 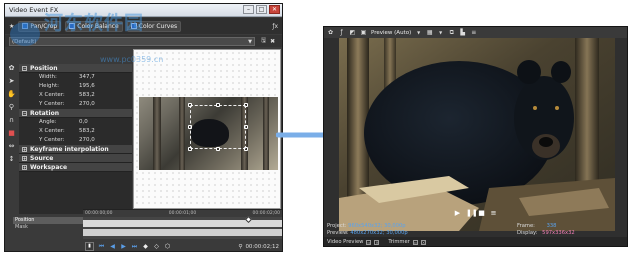 What do you see at coordinates (11, 159) in the screenshot?
I see `move-icon: ↕` at bounding box center [11, 159].